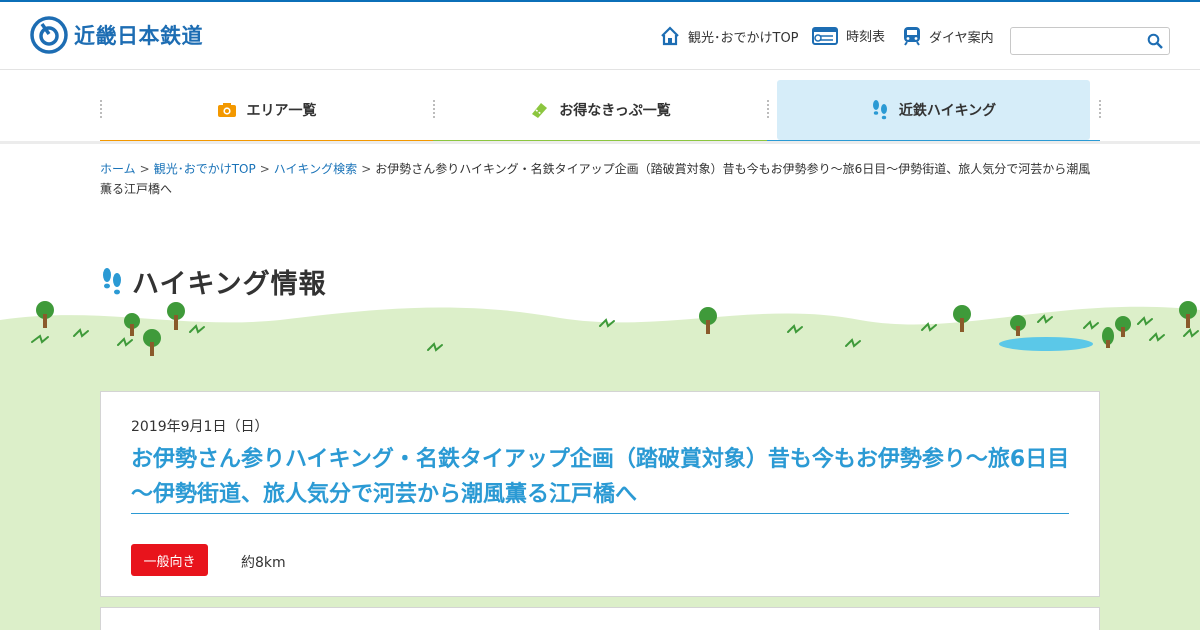  Describe the element at coordinates (743, 38) in the screenshot. I see `sightseeing-top-label: 観光･おでかけTOP` at that location.